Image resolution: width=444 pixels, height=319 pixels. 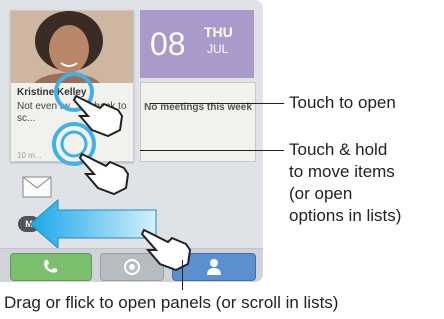 I want to click on date-day: 08, so click(x=168, y=44).